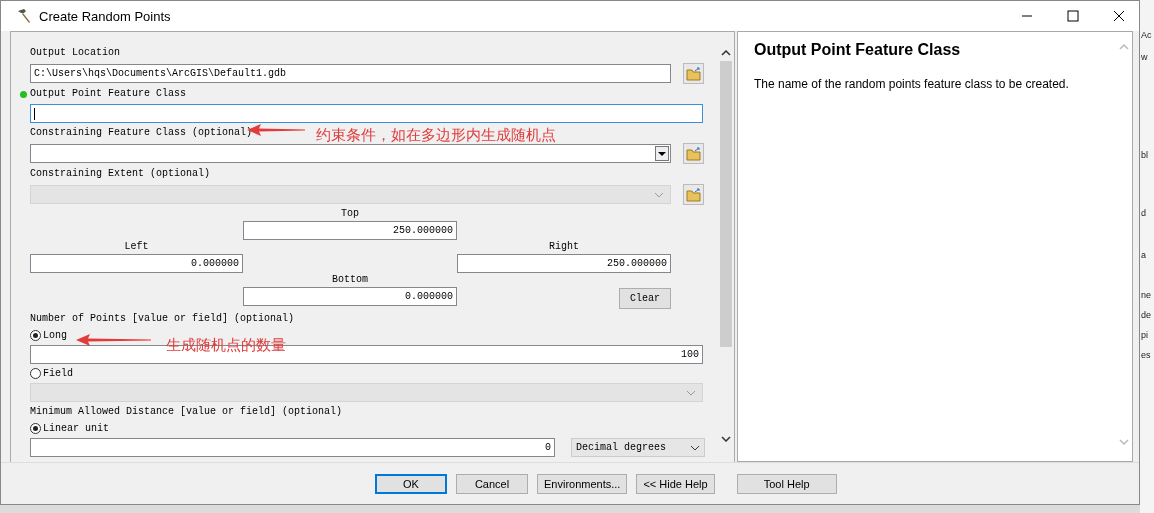 The width and height of the screenshot is (1154, 513). What do you see at coordinates (1143, 213) in the screenshot?
I see `background-text: d` at bounding box center [1143, 213].